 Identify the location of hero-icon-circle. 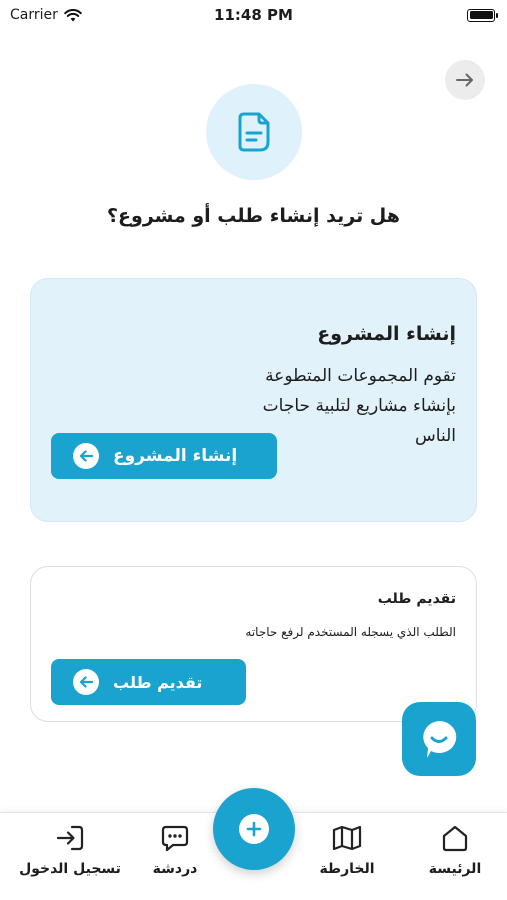
(254, 132).